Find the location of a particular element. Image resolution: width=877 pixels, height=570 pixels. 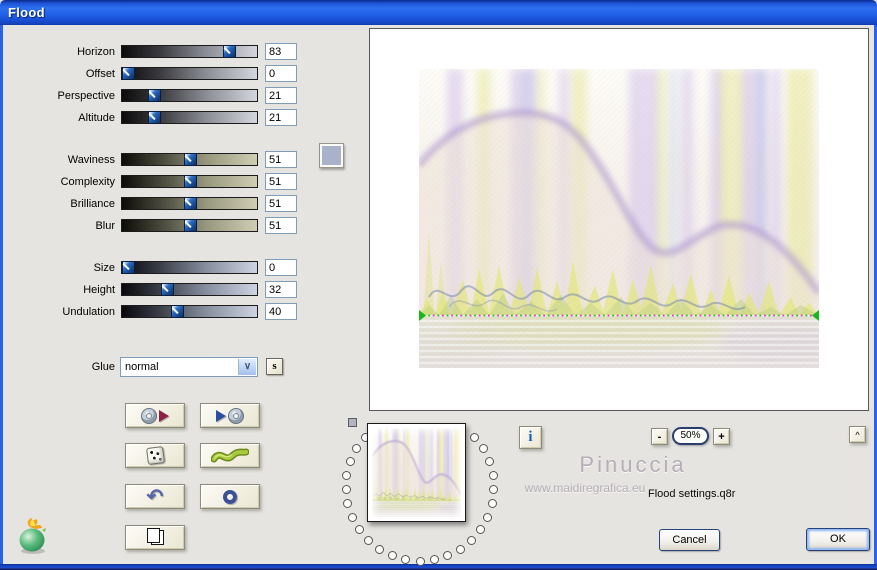

chevron-down-icon: ∨ is located at coordinates (247, 367).